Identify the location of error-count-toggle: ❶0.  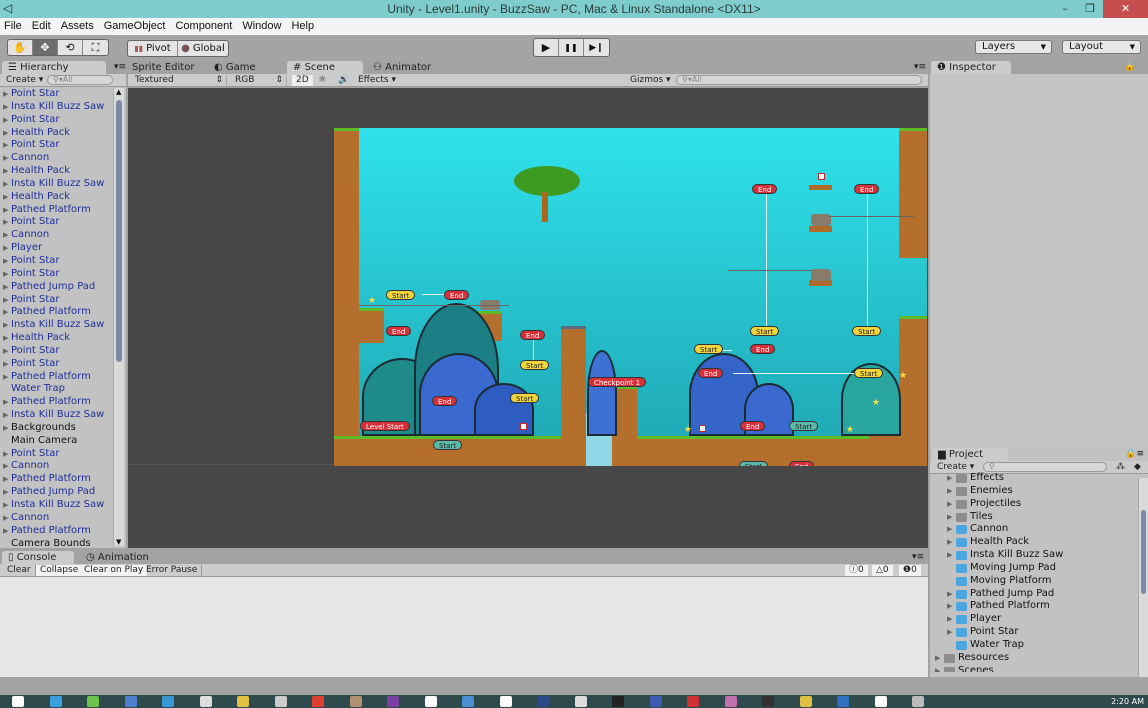
(910, 570).